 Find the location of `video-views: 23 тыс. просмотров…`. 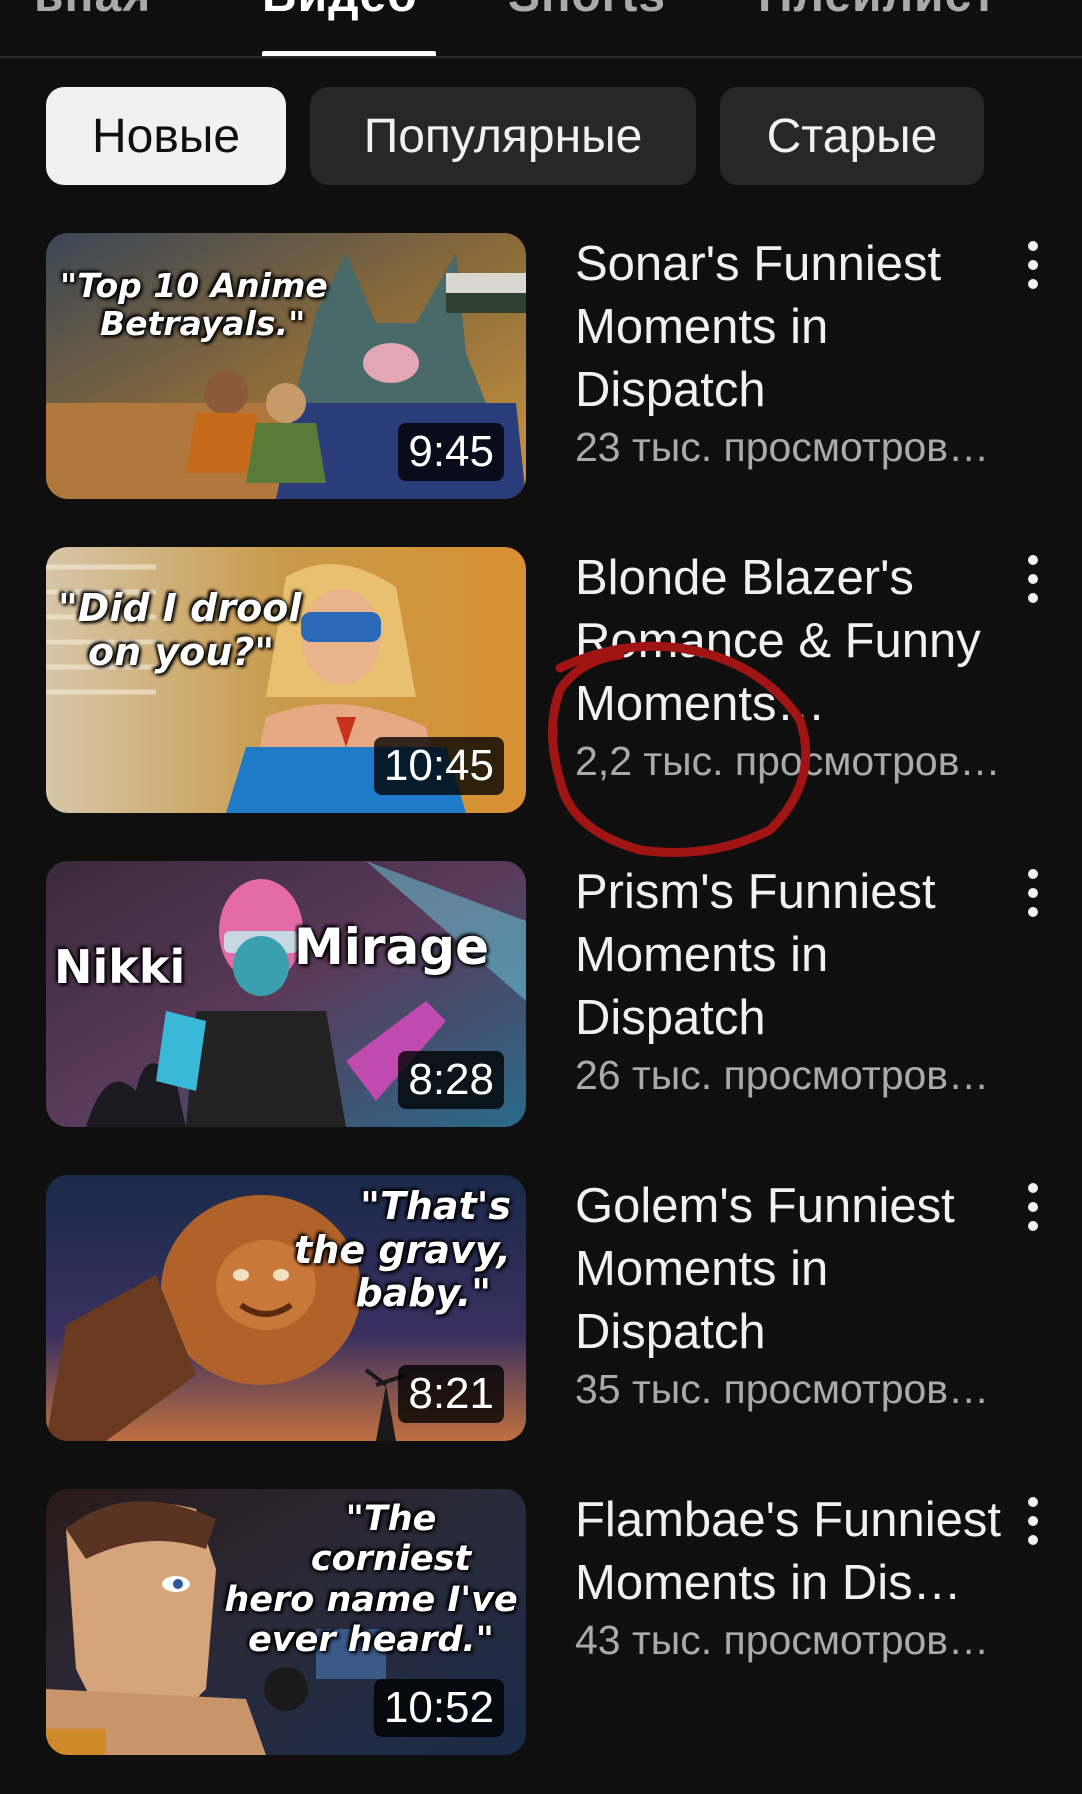

video-views: 23 тыс. просмотров… is located at coordinates (782, 447).